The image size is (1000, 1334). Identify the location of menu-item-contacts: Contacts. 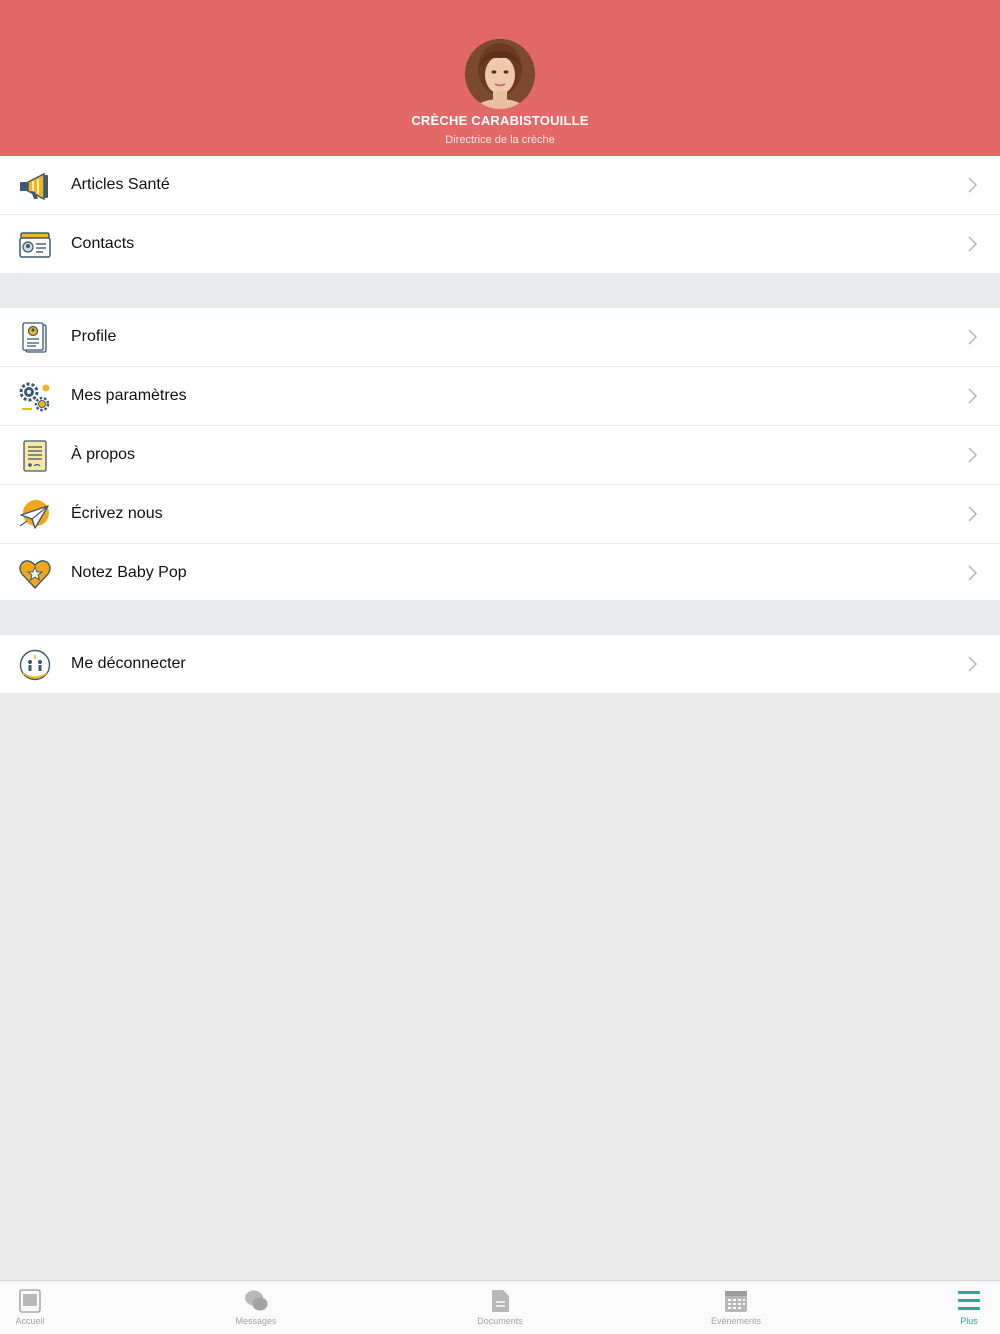
(500, 243).